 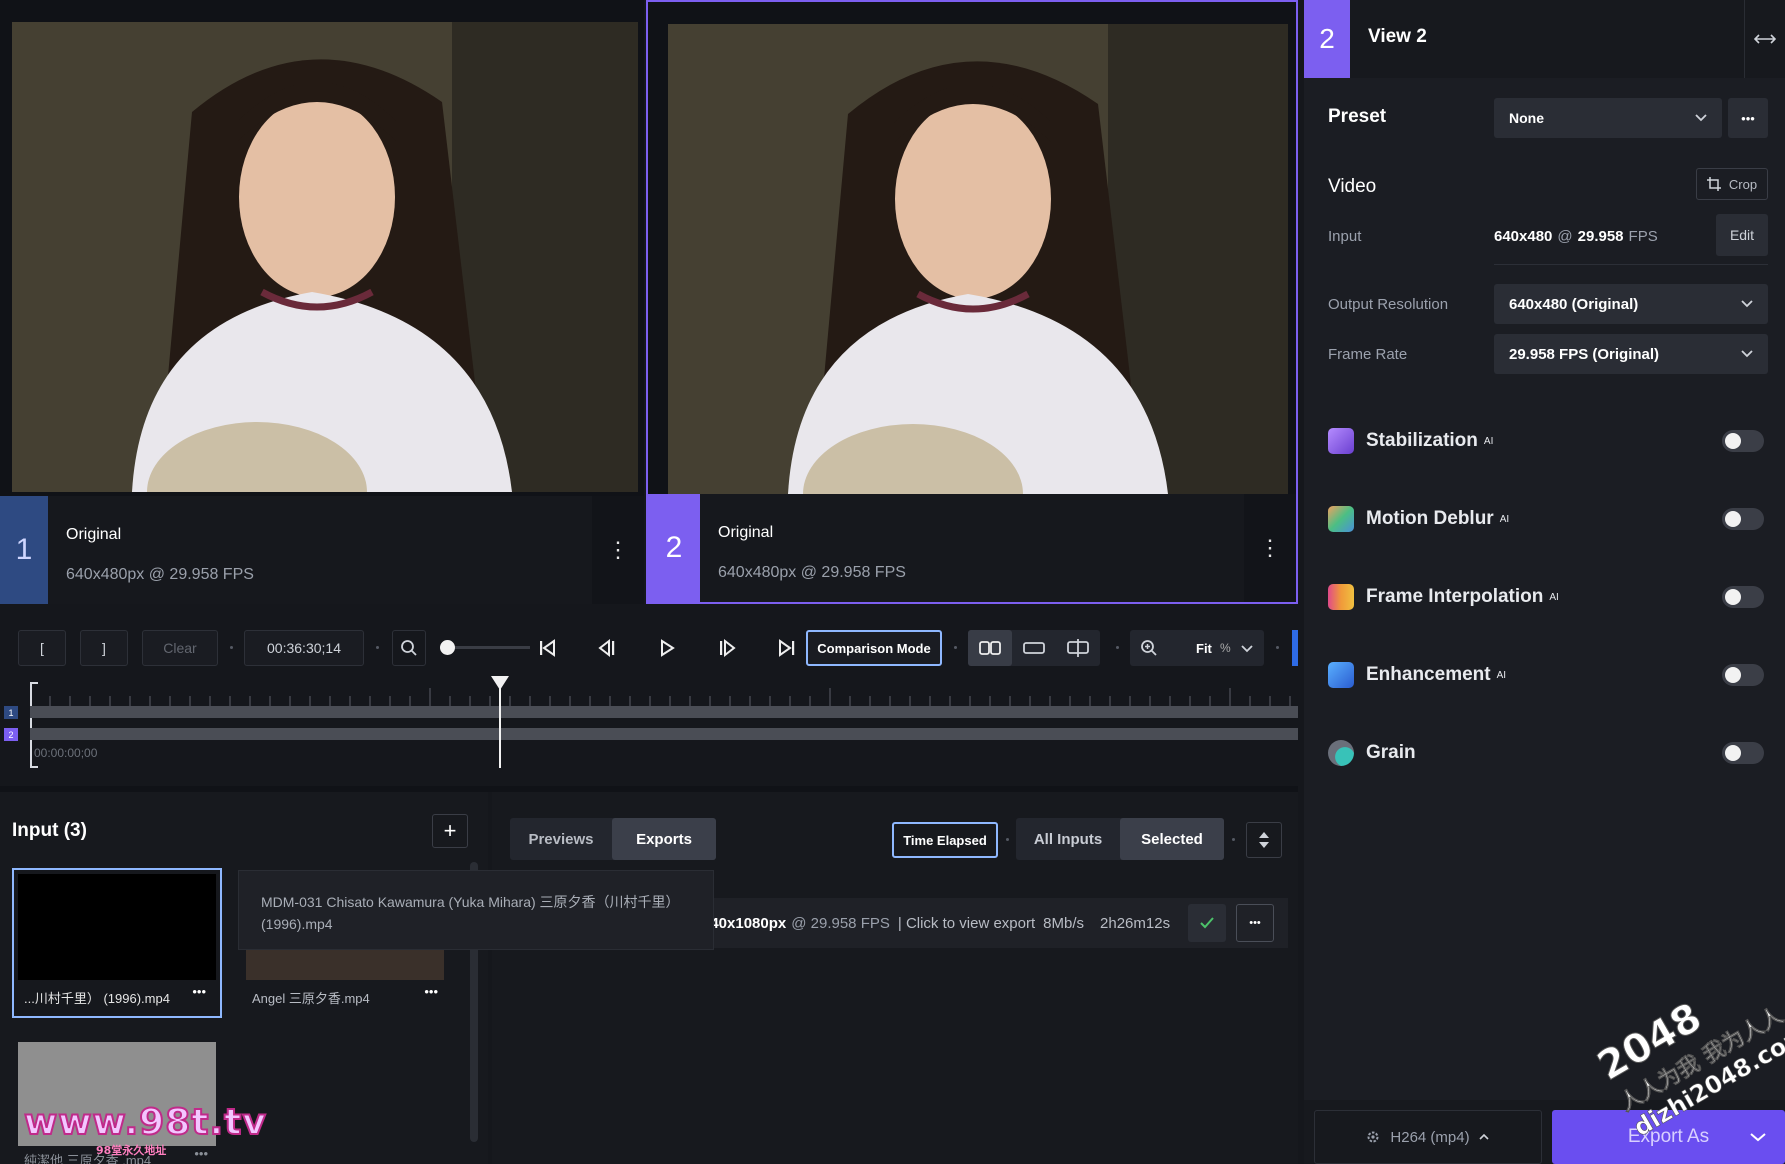 I want to click on input-label: Input, so click(x=1345, y=236).